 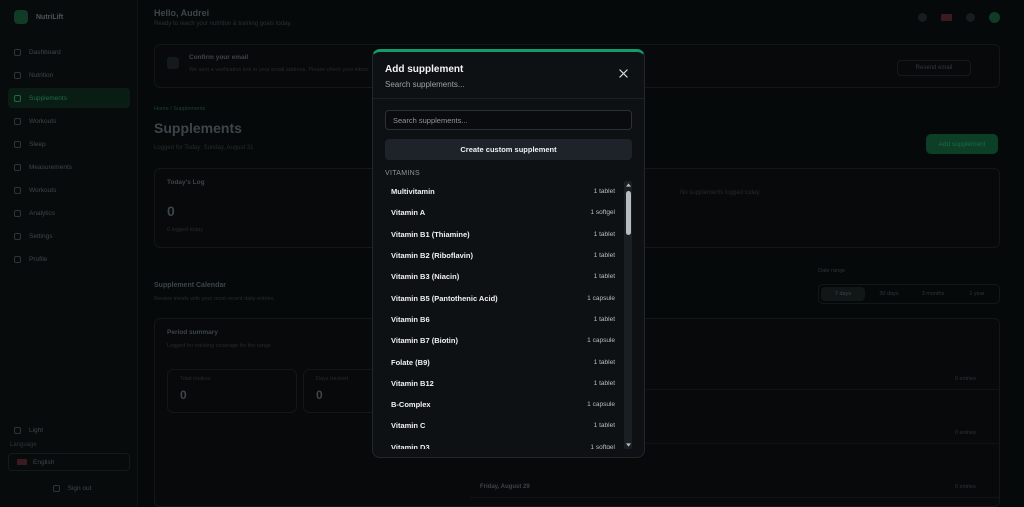 What do you see at coordinates (504, 443) in the screenshot?
I see `supplement-item: Vitamin D3 1 softgel` at bounding box center [504, 443].